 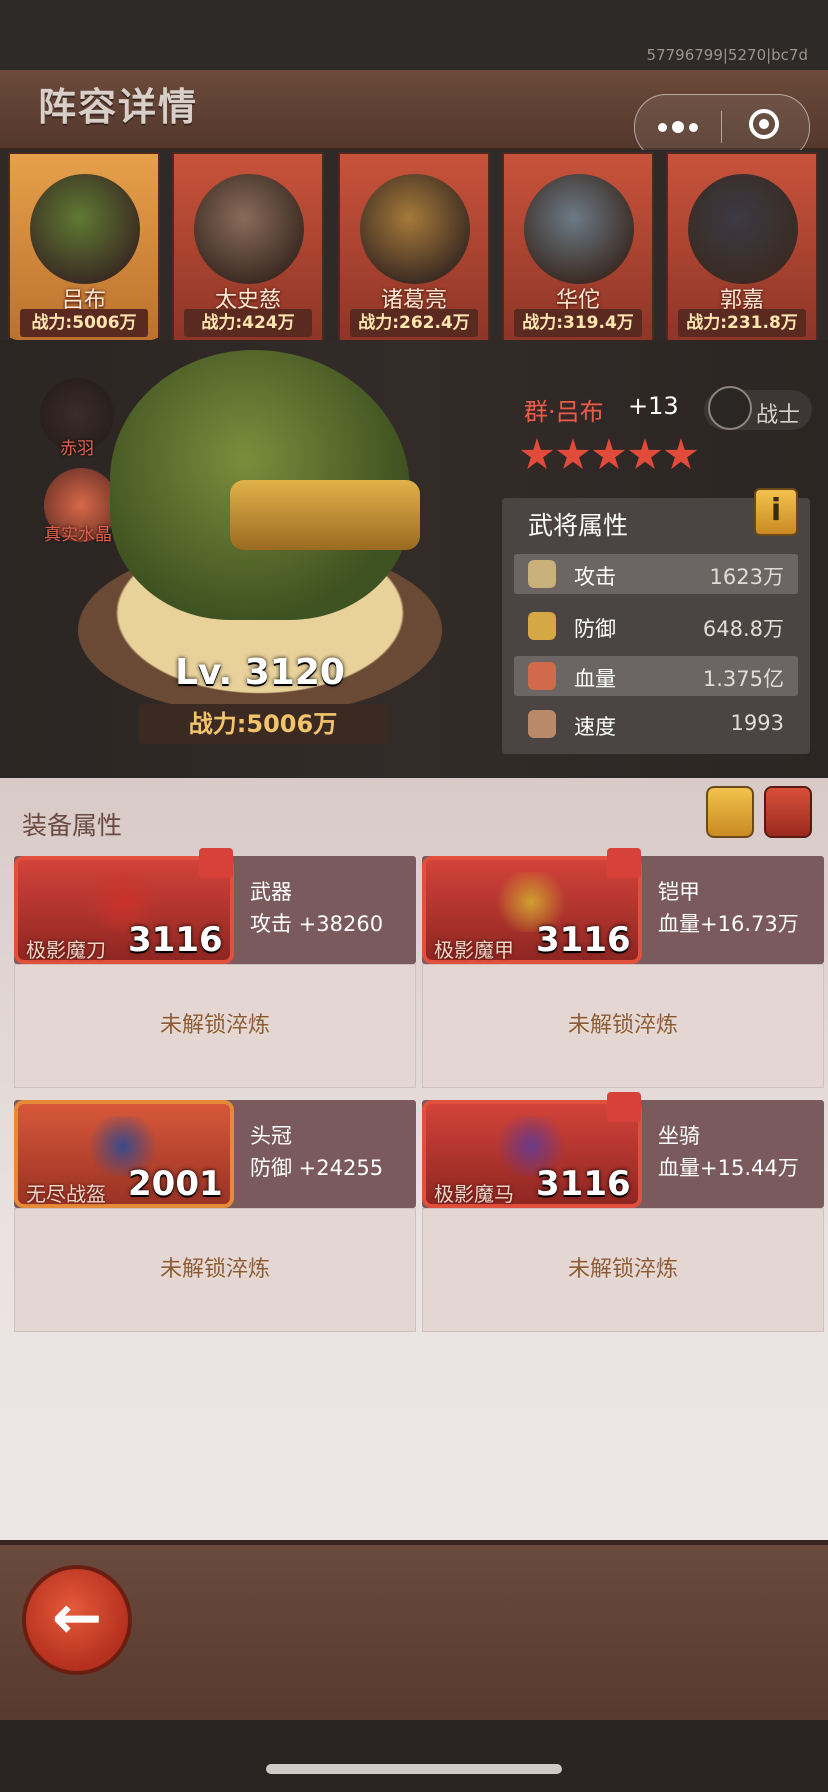 What do you see at coordinates (175, 1184) in the screenshot?
I see `equipment-level: 2001` at bounding box center [175, 1184].